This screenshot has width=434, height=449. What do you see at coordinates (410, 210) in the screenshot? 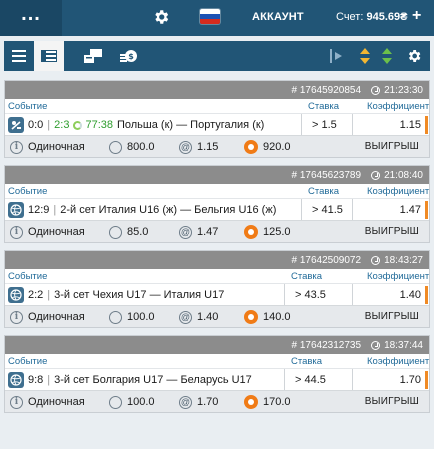
I see `coef-value: 1.47` at bounding box center [410, 210].